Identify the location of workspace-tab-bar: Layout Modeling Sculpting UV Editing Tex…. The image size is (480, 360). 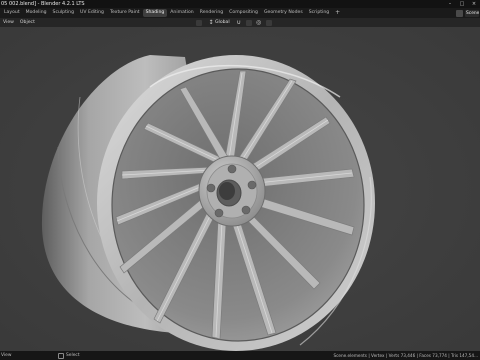
(240, 13).